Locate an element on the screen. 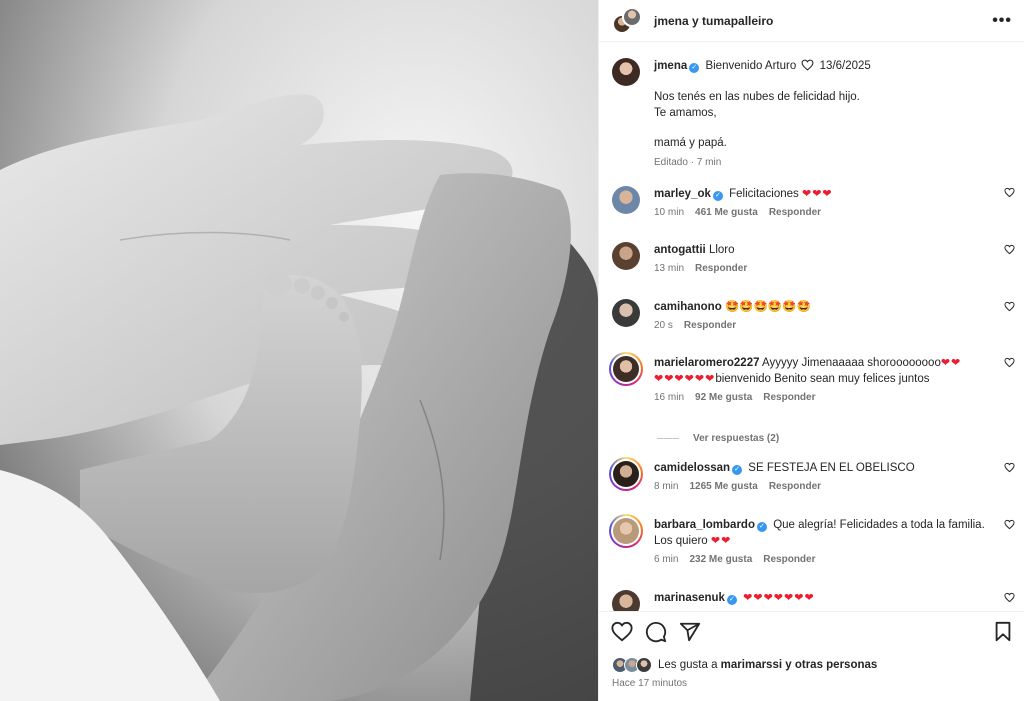 The image size is (1024, 701). comment-time: 8 min is located at coordinates (666, 486).